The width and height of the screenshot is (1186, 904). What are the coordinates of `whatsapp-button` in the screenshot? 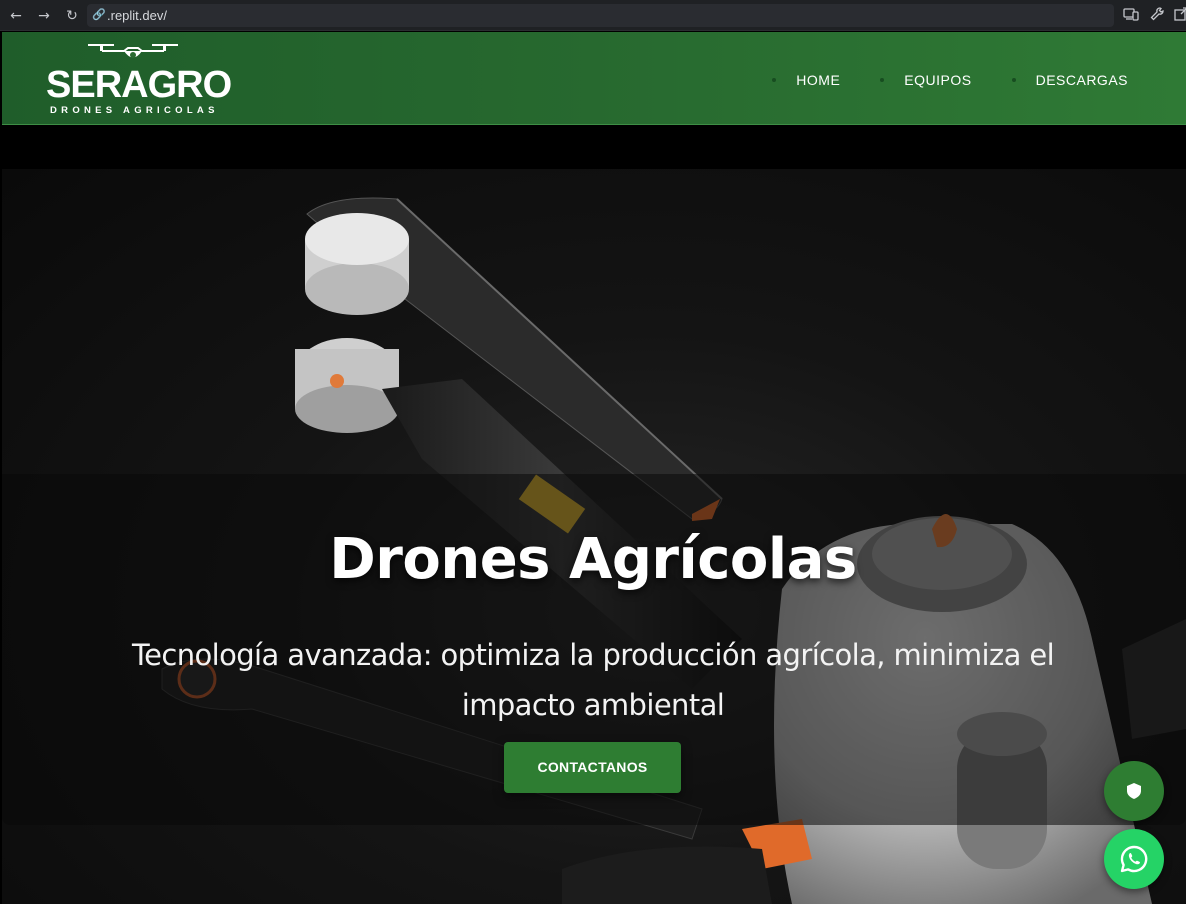 It's located at (1134, 859).